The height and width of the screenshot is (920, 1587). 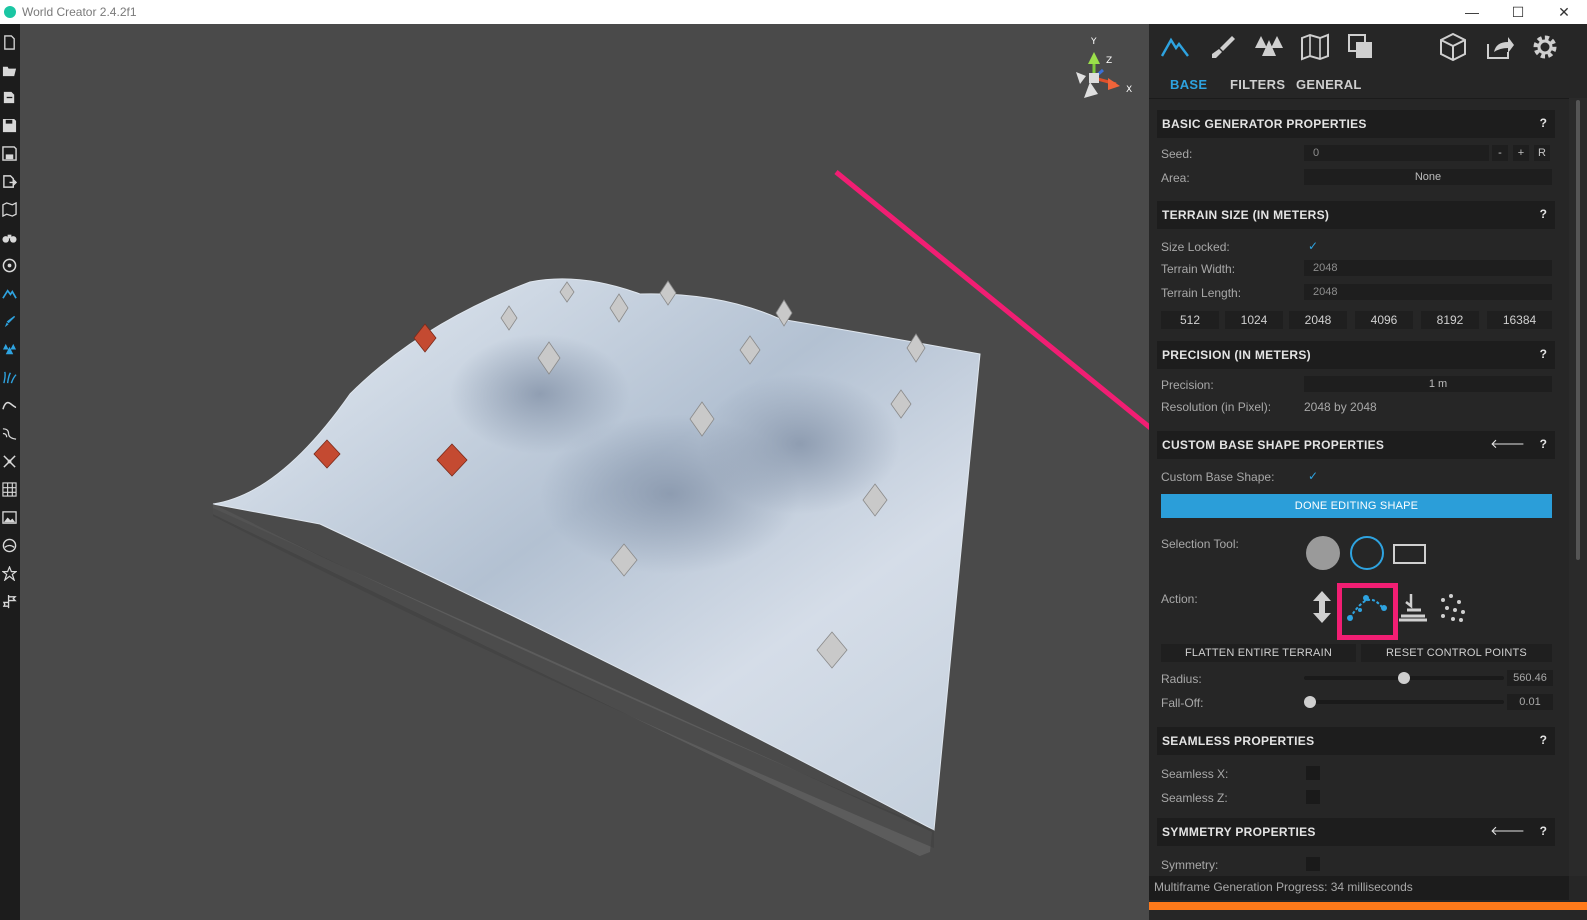 What do you see at coordinates (1310, 702) in the screenshot?
I see `falloff-slider-knob` at bounding box center [1310, 702].